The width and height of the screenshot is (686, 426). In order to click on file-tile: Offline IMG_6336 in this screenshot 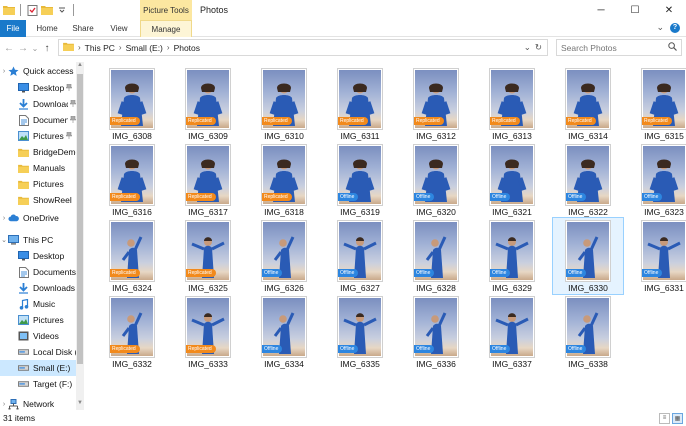, I will do `click(436, 332)`.